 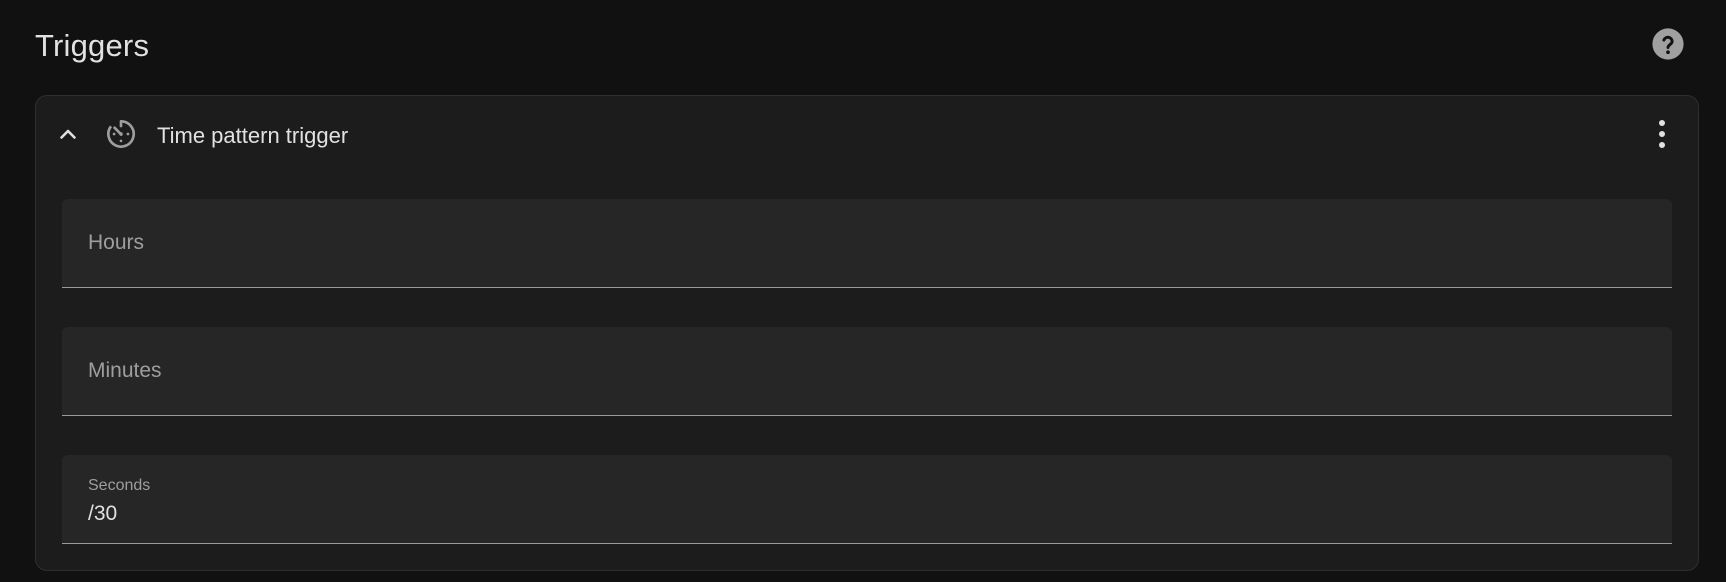 I want to click on section-title: Triggers, so click(x=92, y=45).